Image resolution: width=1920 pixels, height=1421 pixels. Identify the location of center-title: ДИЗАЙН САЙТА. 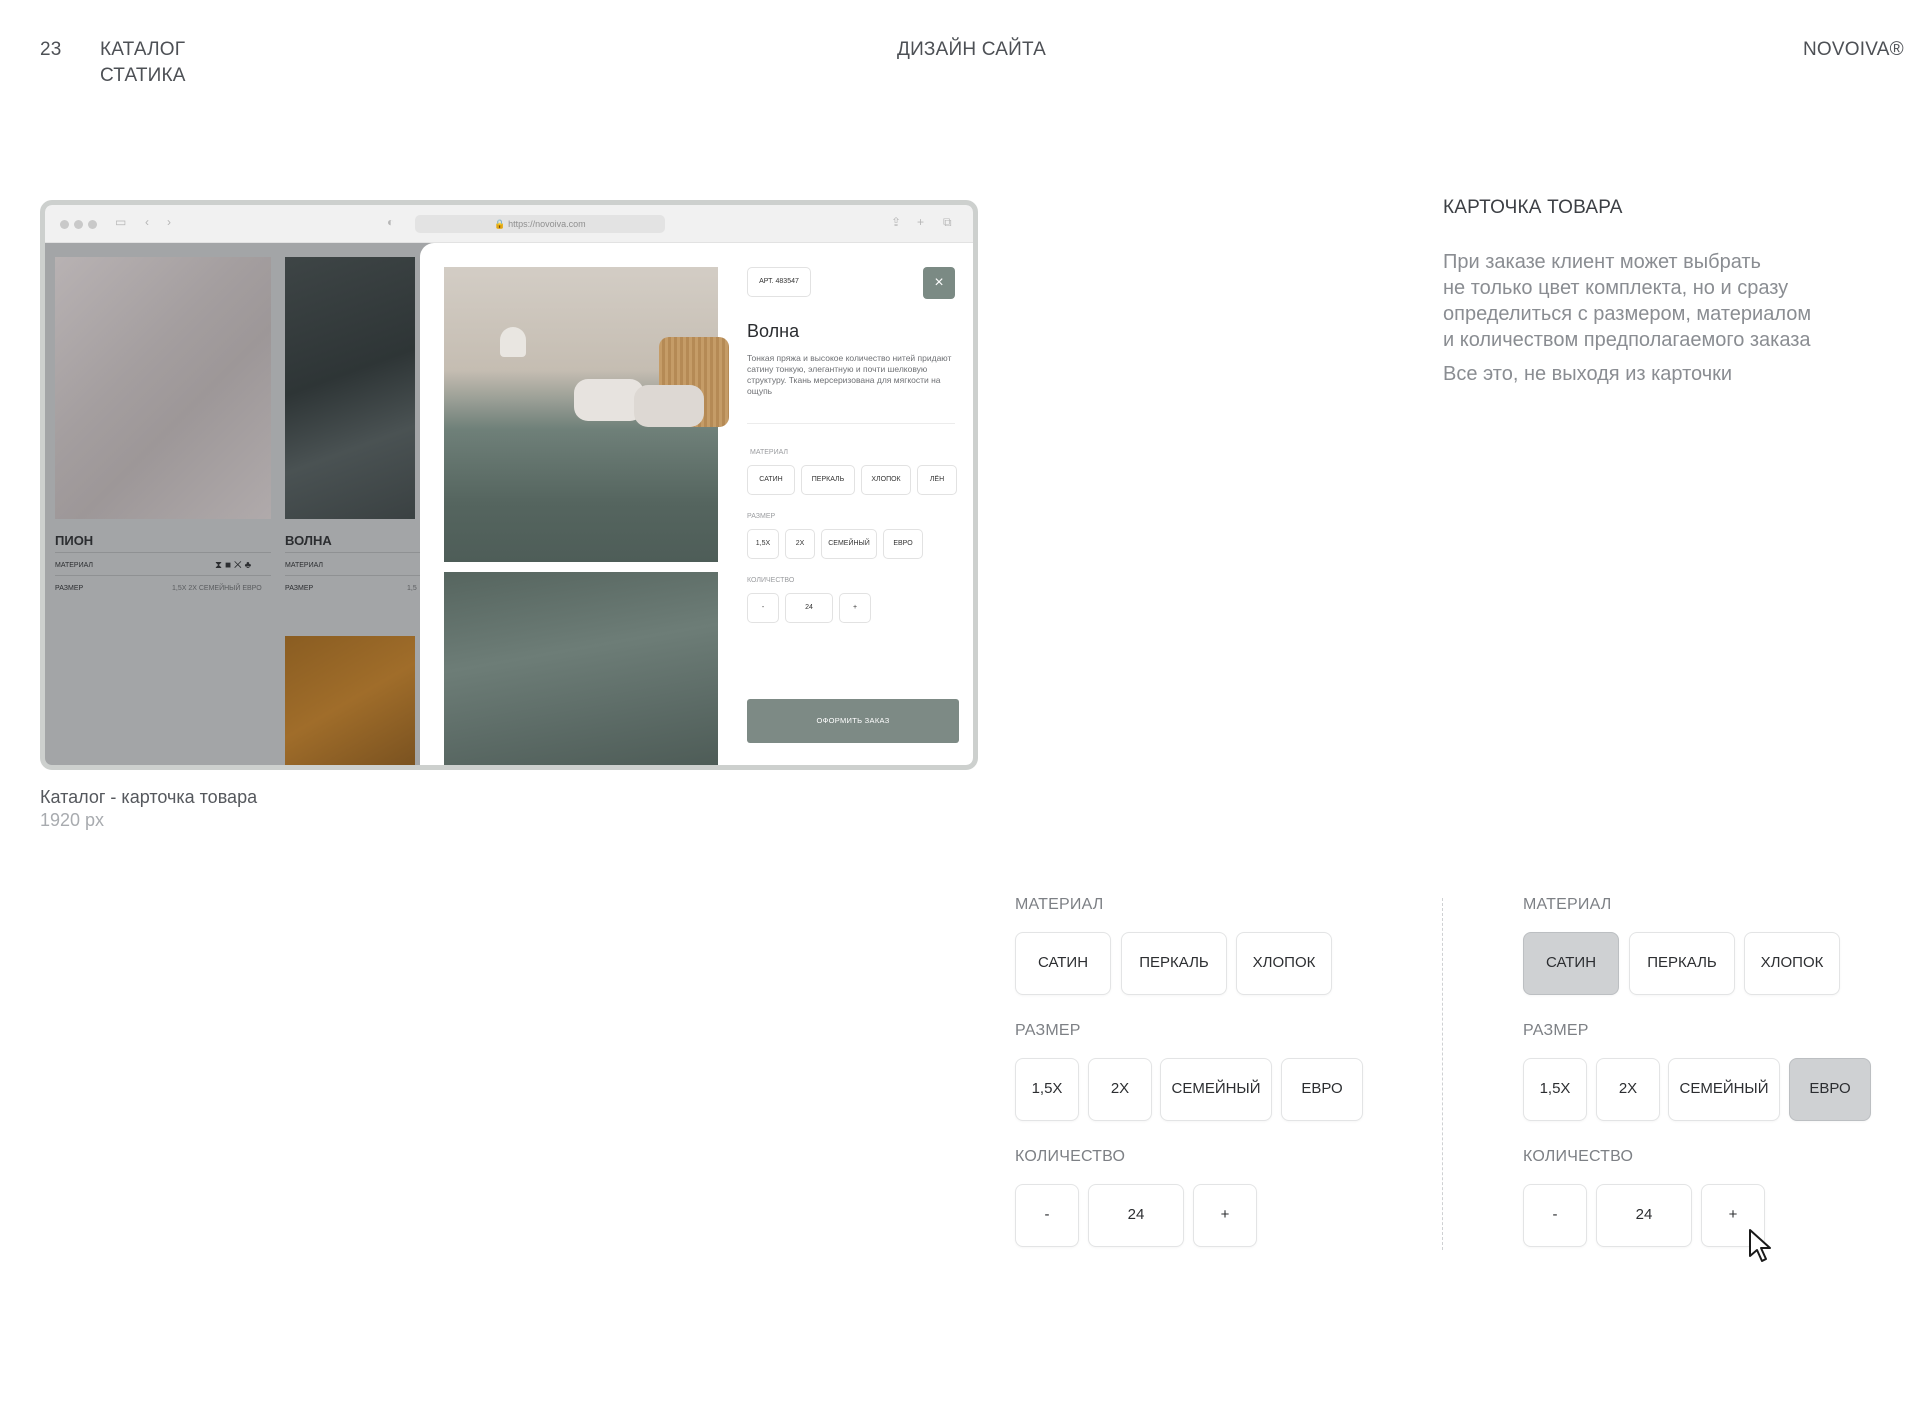
(972, 49).